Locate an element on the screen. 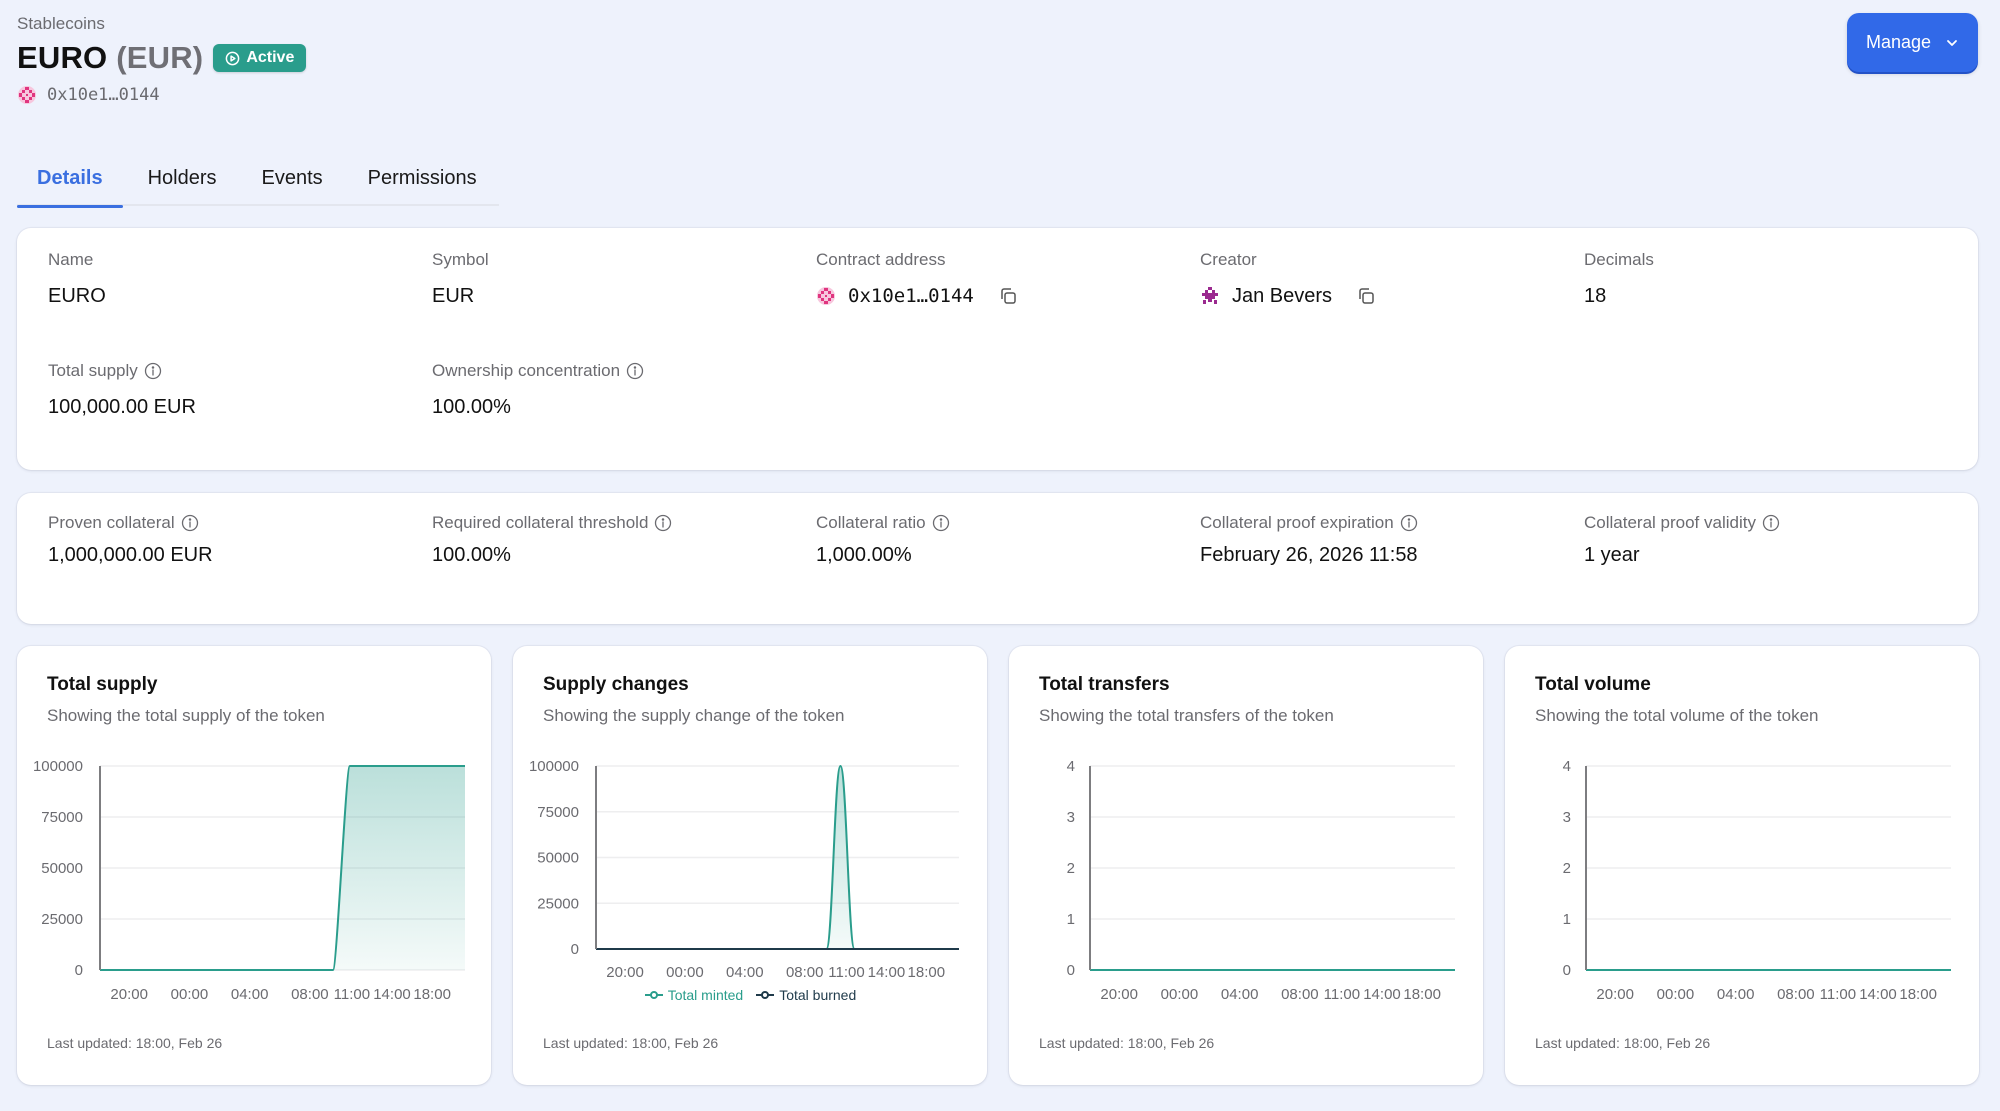 Image resolution: width=2000 pixels, height=1111 pixels. field-value: 1,000,000.00 EUR is located at coordinates (130, 554).